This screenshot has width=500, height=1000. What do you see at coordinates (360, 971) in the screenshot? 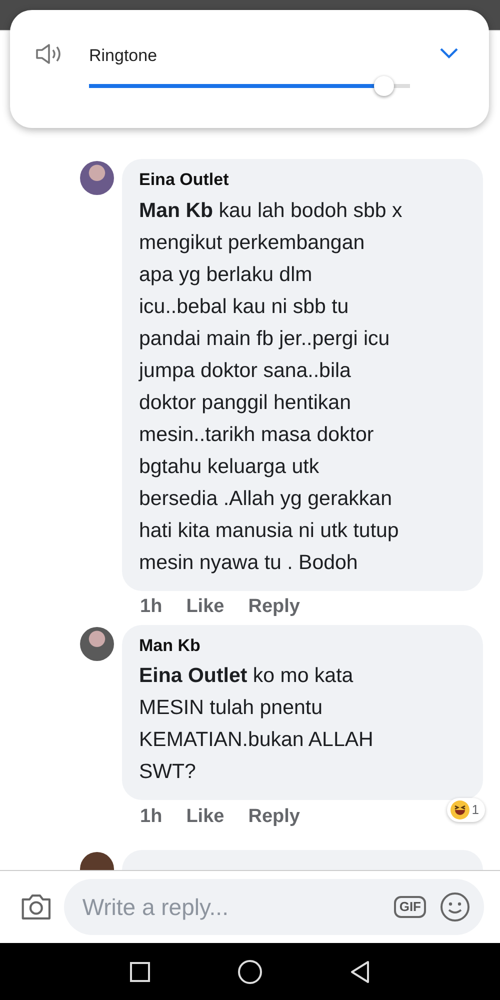
I see `back-icon` at bounding box center [360, 971].